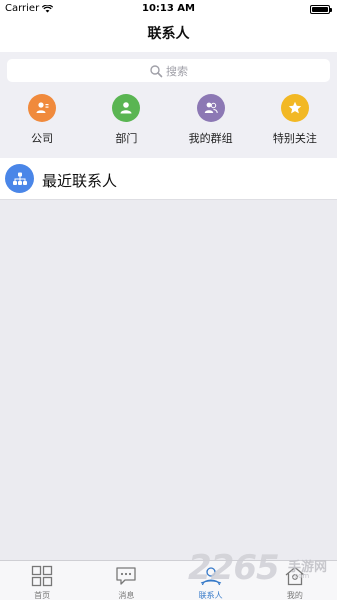 The width and height of the screenshot is (337, 600). I want to click on page-title: 联系人, so click(168, 34).